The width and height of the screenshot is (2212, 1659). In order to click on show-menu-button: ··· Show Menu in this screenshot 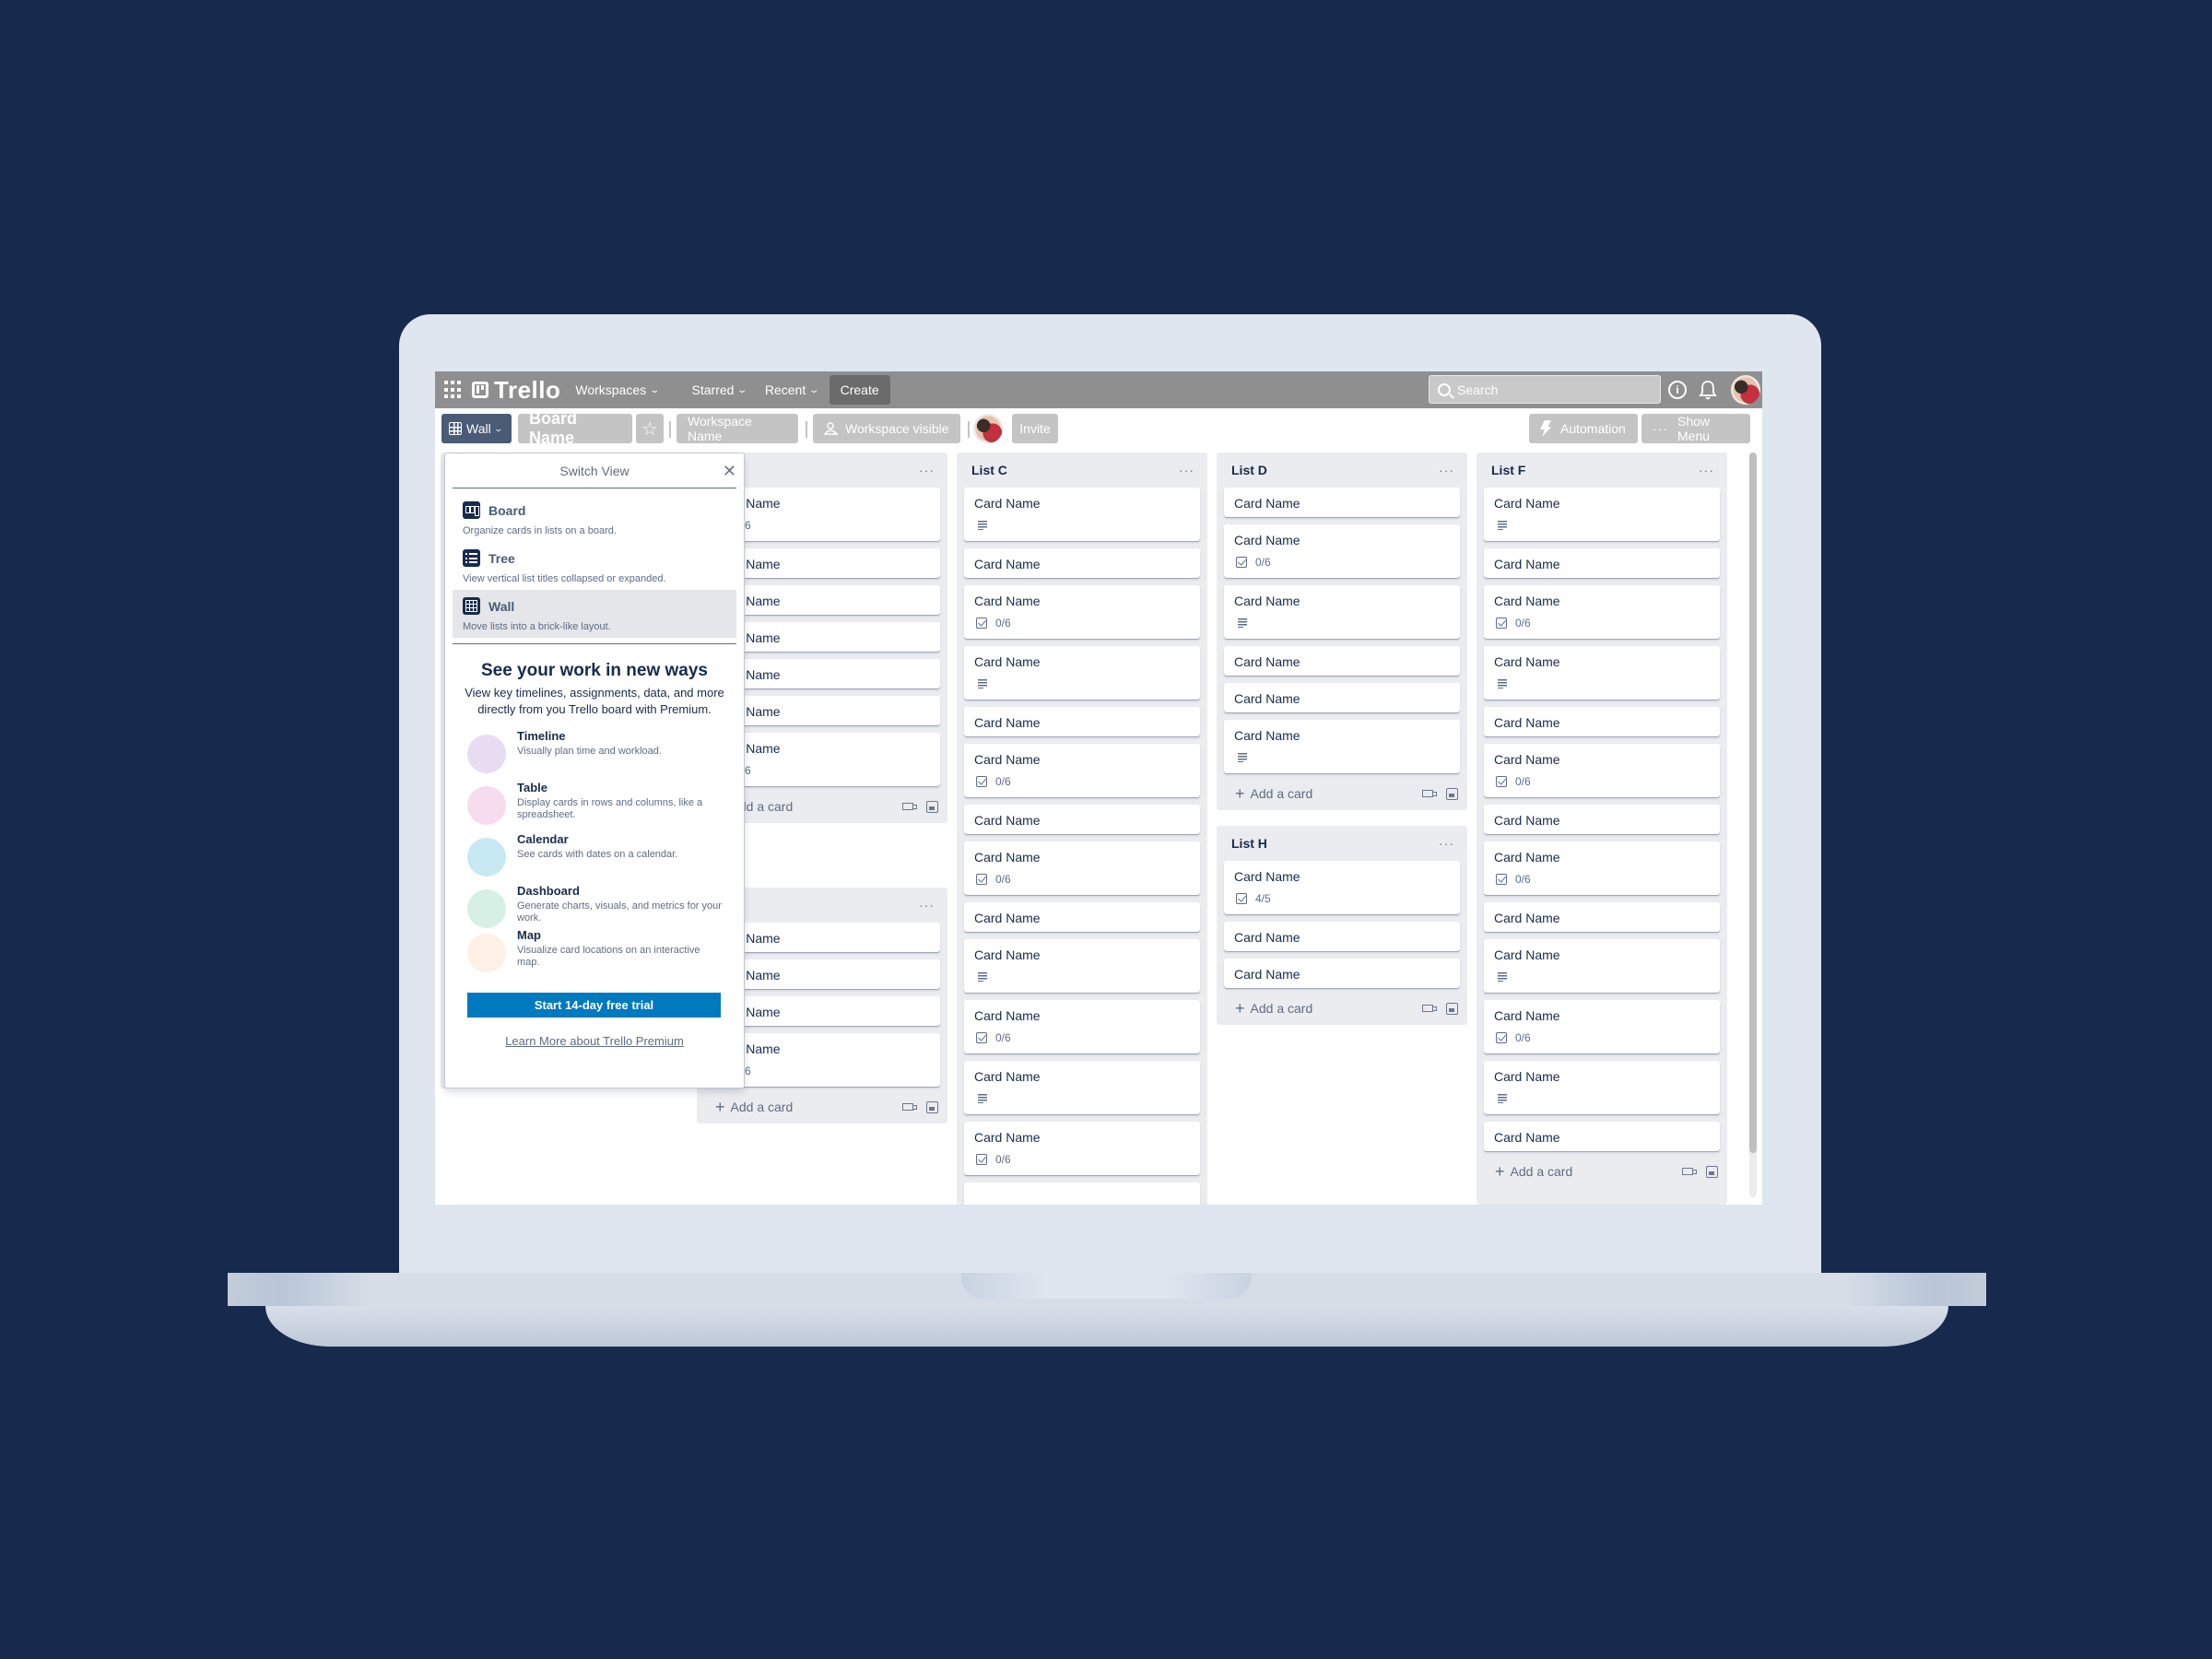, I will do `click(1695, 428)`.